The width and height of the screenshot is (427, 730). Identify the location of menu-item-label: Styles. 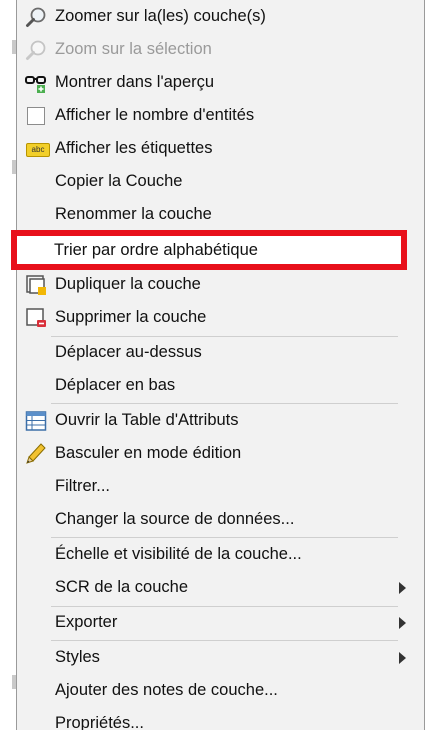
(77, 657).